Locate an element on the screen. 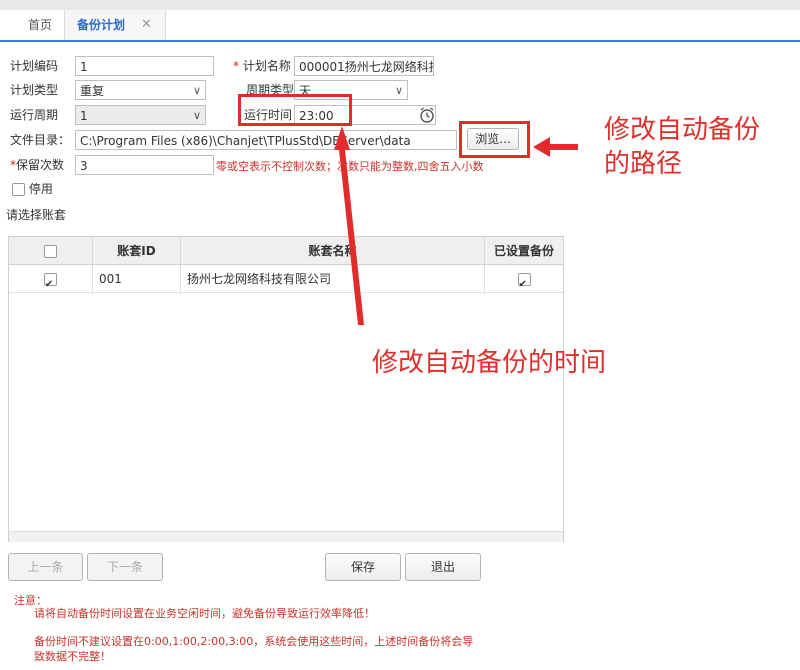  annotation-arrows is located at coordinates (456, 225).